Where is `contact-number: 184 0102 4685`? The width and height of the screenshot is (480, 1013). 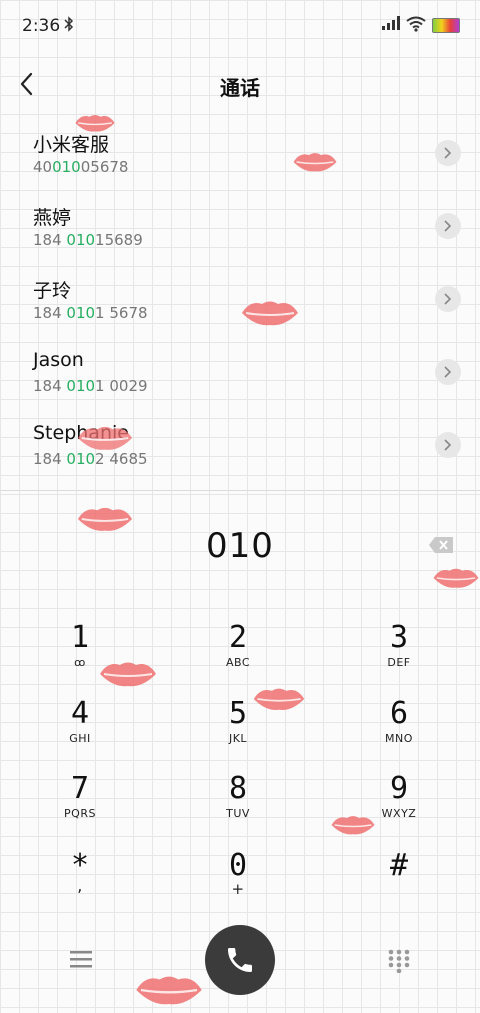
contact-number: 184 0102 4685 is located at coordinates (90, 459).